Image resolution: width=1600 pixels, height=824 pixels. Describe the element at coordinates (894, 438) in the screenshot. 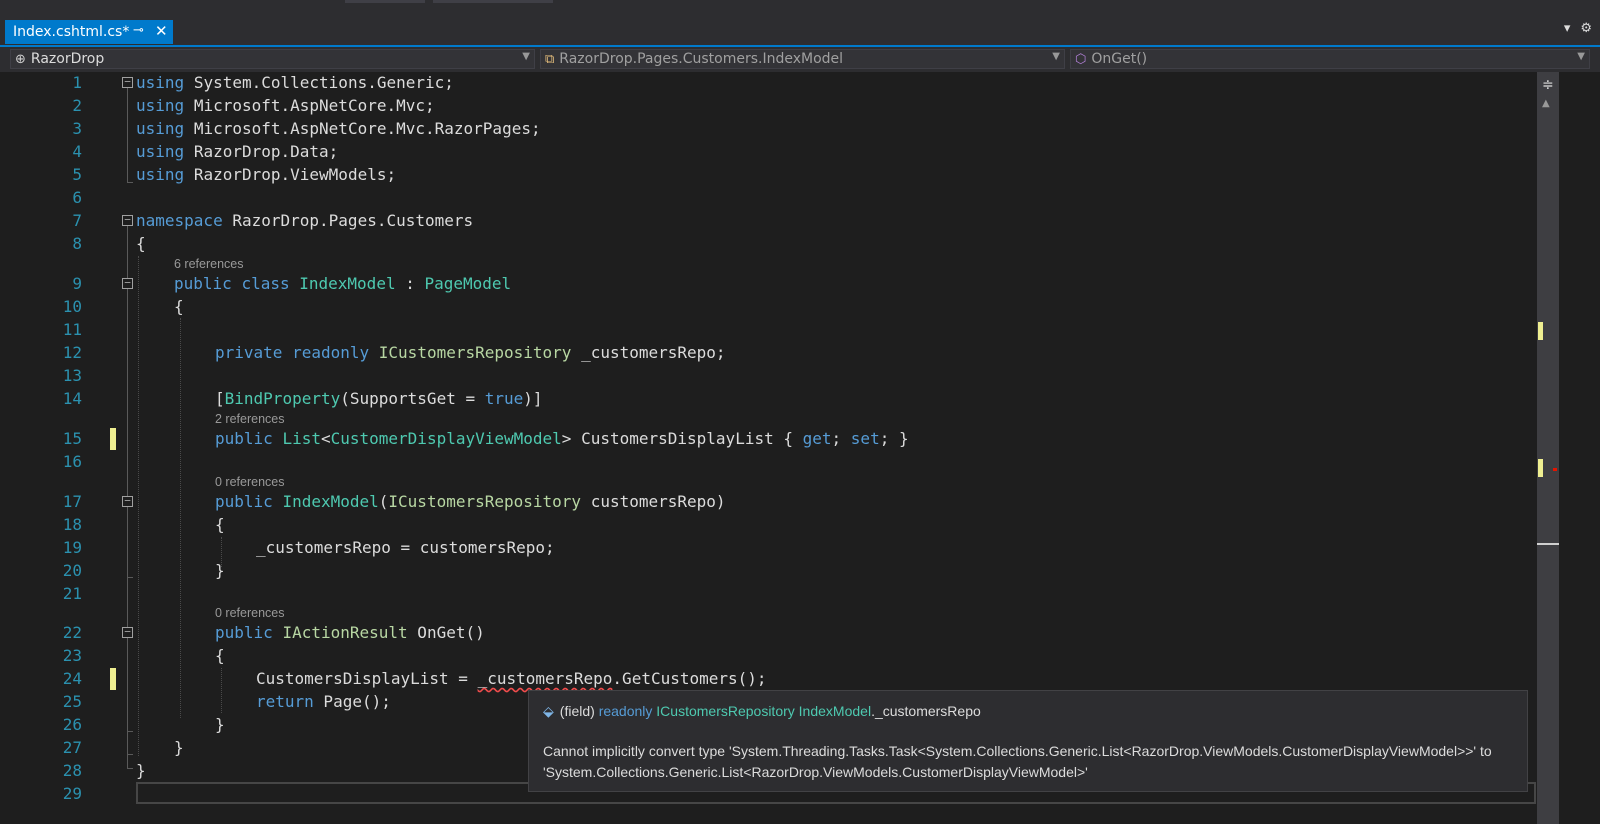

I see `code-text: ; }` at that location.